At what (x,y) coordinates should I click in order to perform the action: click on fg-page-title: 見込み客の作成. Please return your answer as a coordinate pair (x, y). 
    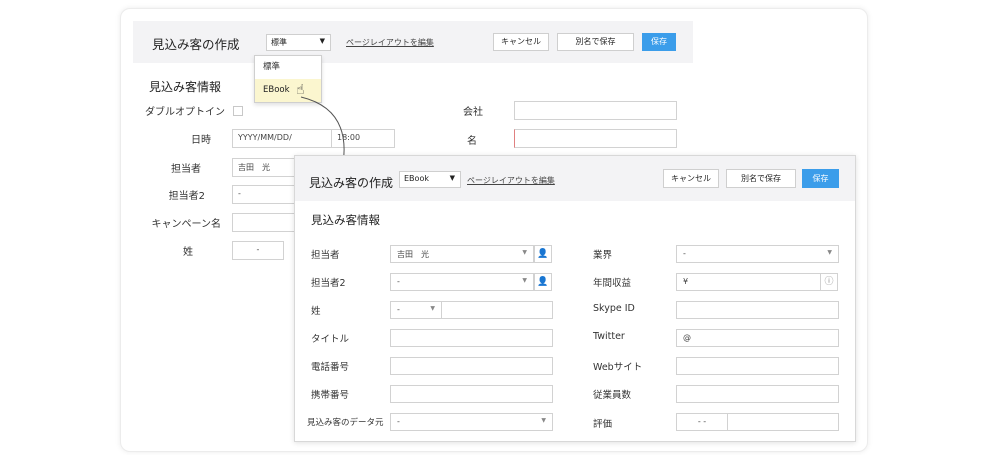
    Looking at the image, I should click on (351, 183).